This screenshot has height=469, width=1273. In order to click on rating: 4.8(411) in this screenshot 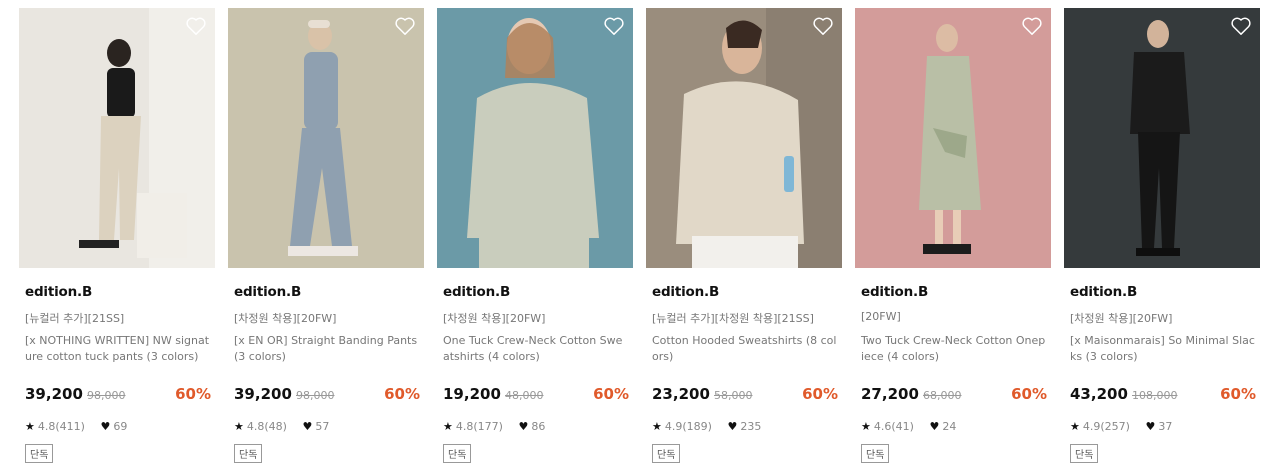, I will do `click(61, 426)`.